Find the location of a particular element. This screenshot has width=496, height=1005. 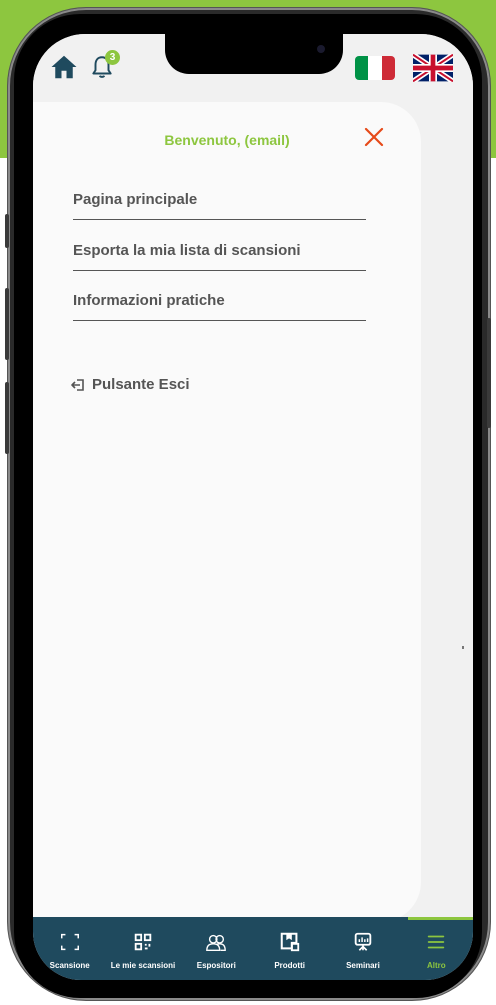

product-icon is located at coordinates (289, 942).